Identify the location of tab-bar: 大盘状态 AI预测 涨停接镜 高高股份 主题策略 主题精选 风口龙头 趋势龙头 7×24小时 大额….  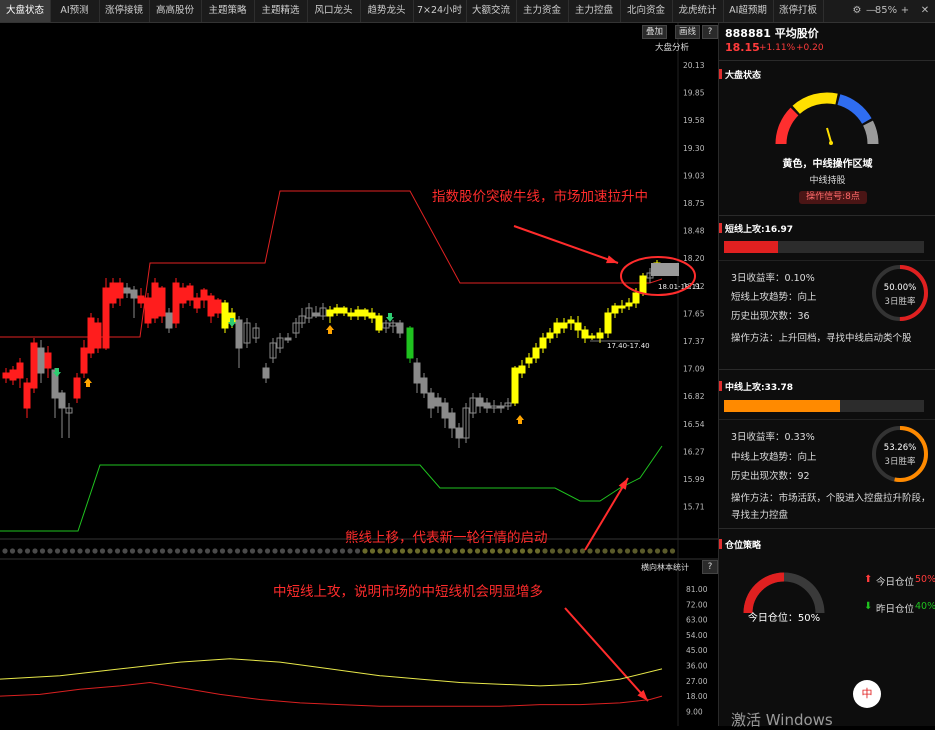
(467, 11).